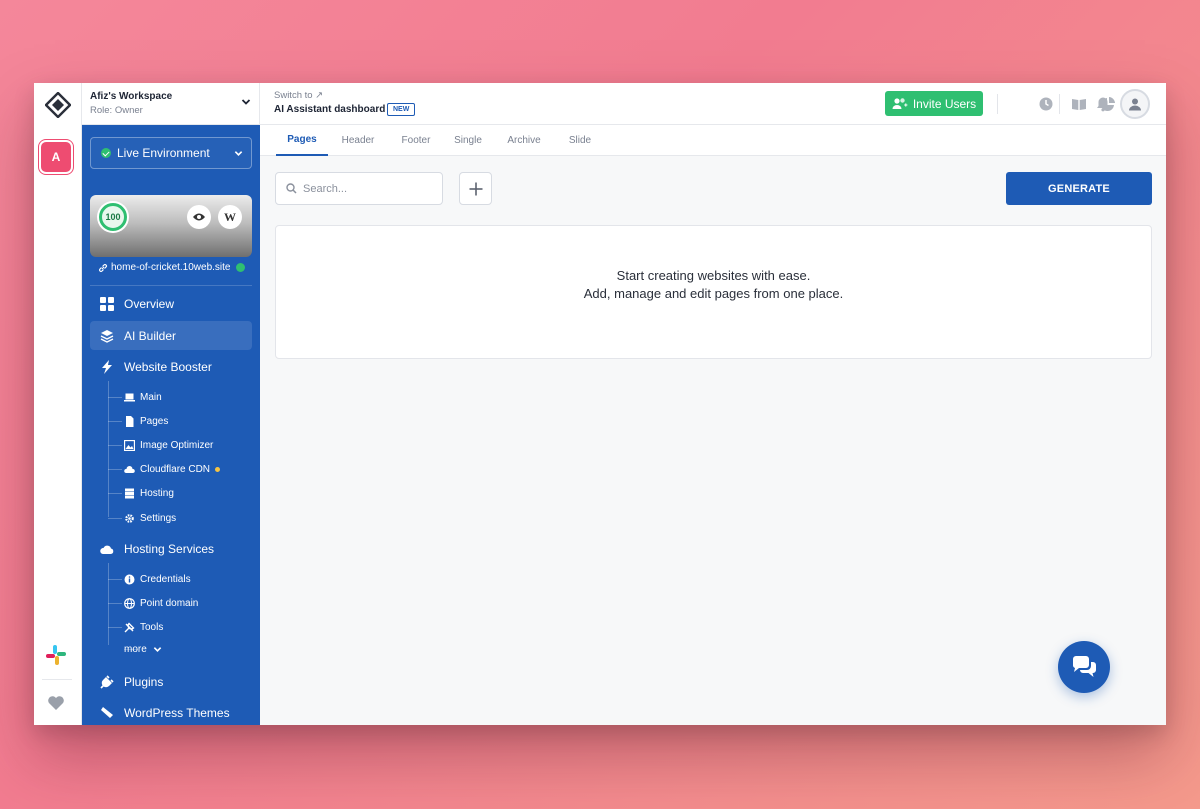 The height and width of the screenshot is (809, 1200). What do you see at coordinates (199, 217) in the screenshot?
I see `eye-icon` at bounding box center [199, 217].